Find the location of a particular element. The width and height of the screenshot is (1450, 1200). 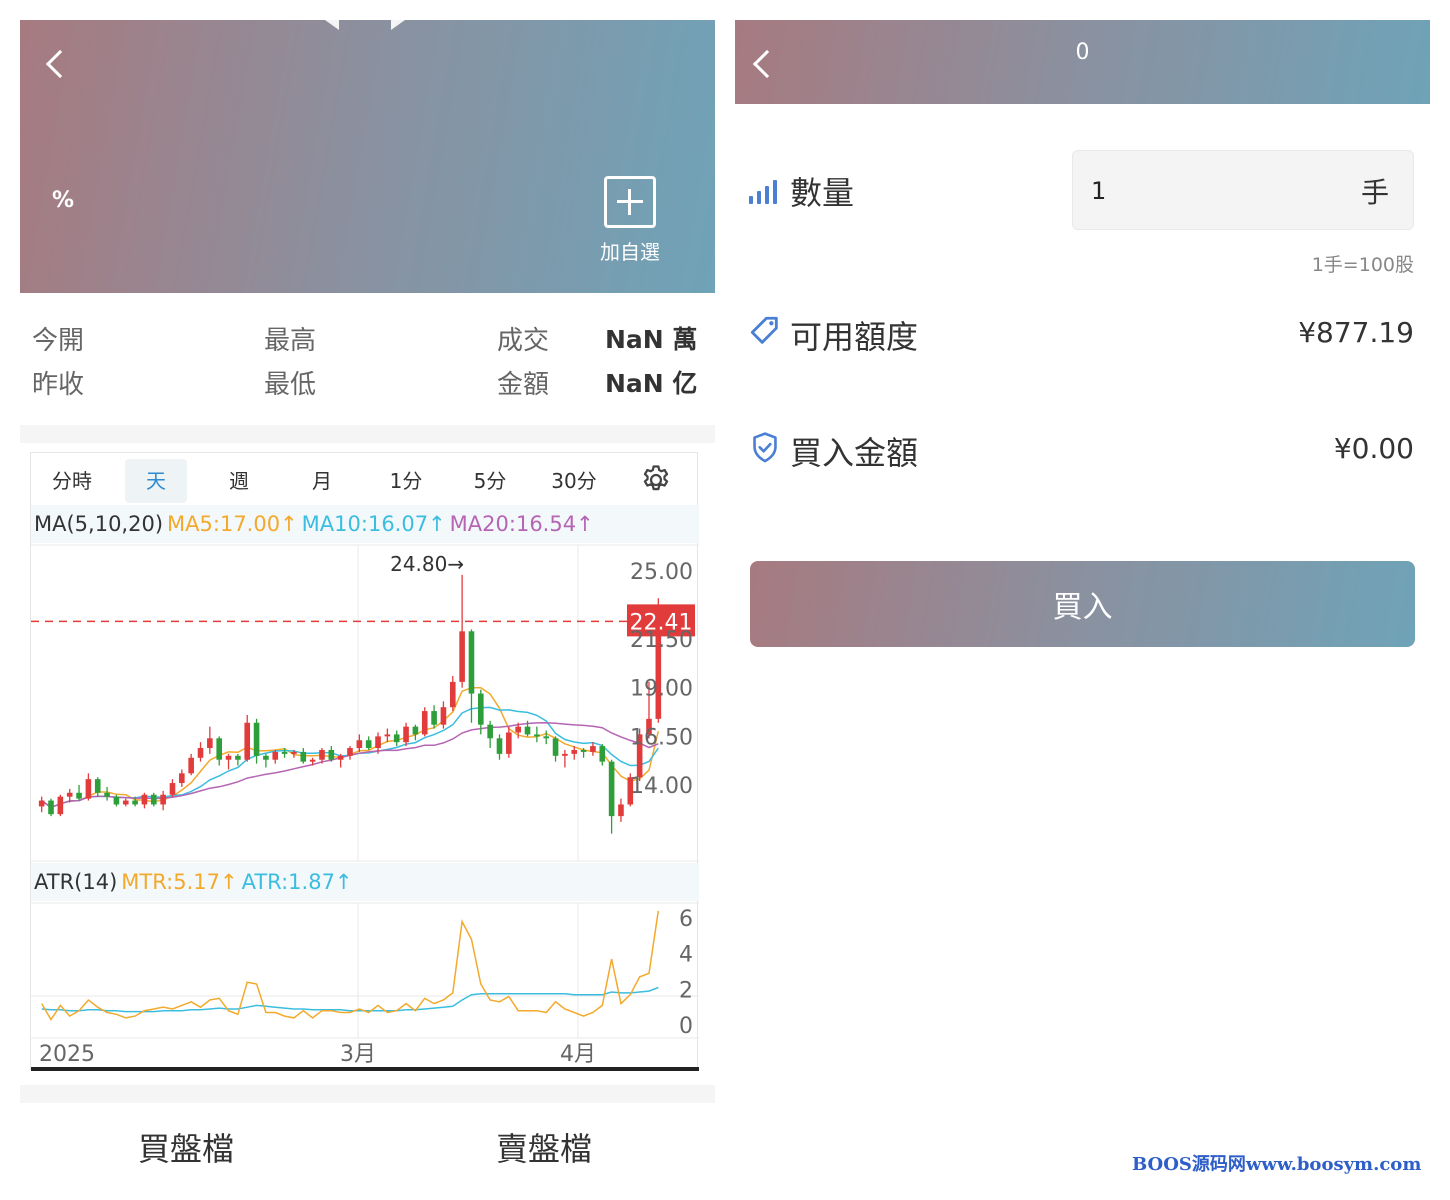

buy-button: 買入 is located at coordinates (1082, 604).